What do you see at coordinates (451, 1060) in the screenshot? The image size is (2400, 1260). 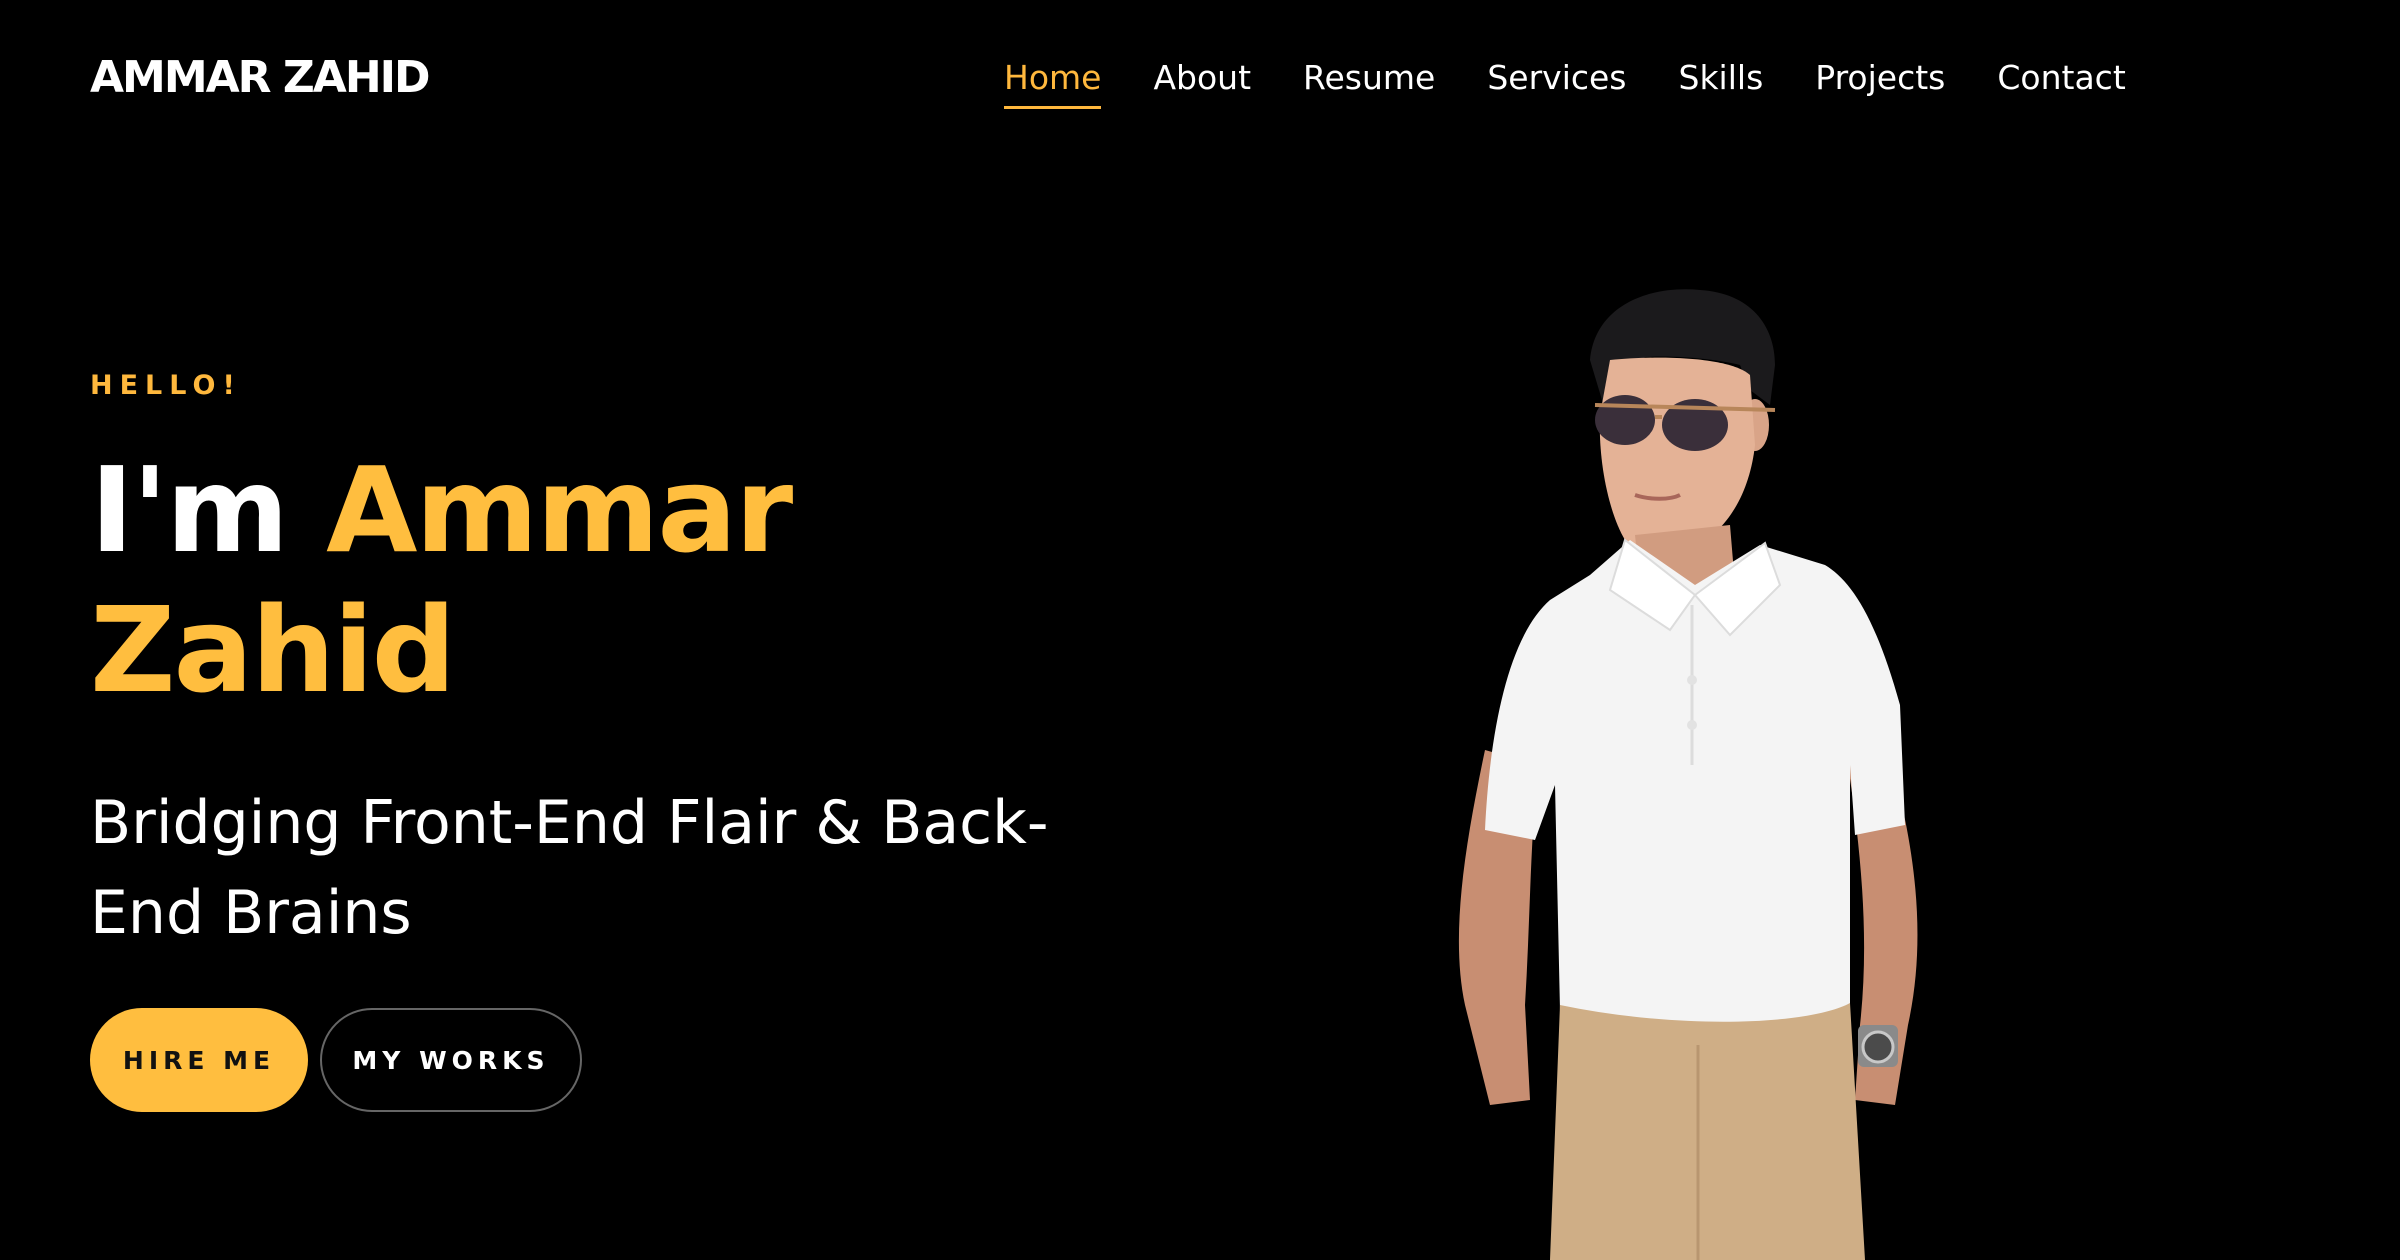 I see `my-works-button: MY WORKS` at bounding box center [451, 1060].